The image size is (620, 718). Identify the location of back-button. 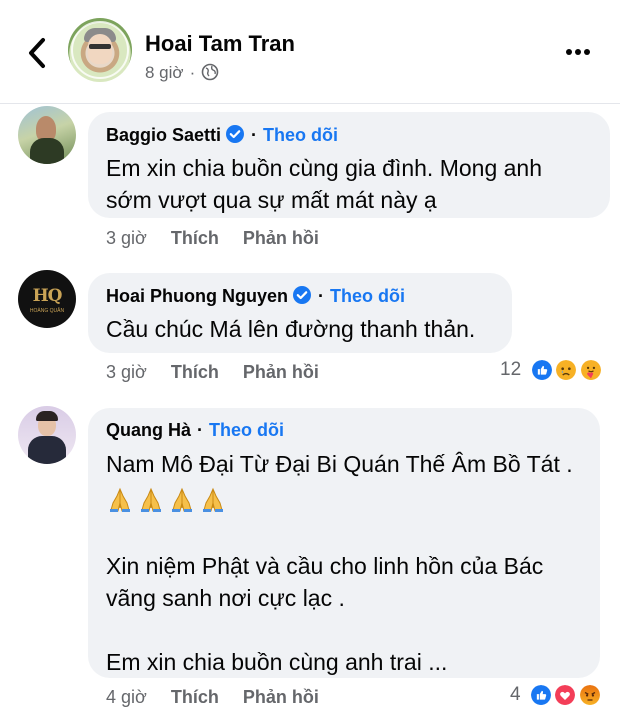
(37, 53).